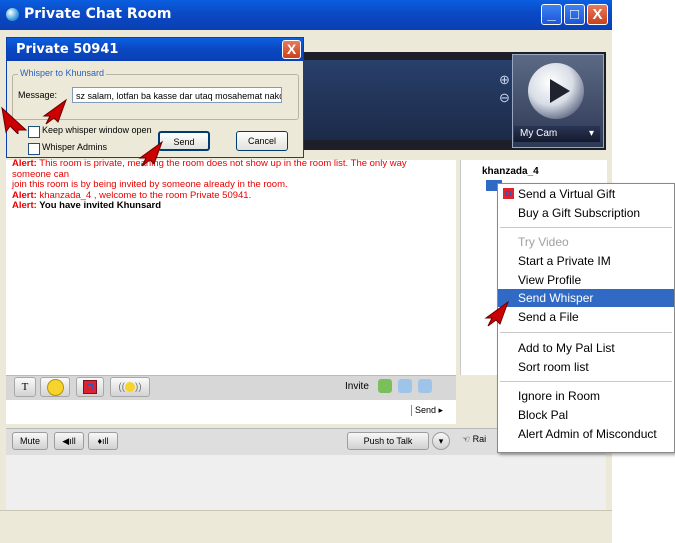  What do you see at coordinates (67, 49) in the screenshot?
I see `dialog-title: Private 50941` at bounding box center [67, 49].